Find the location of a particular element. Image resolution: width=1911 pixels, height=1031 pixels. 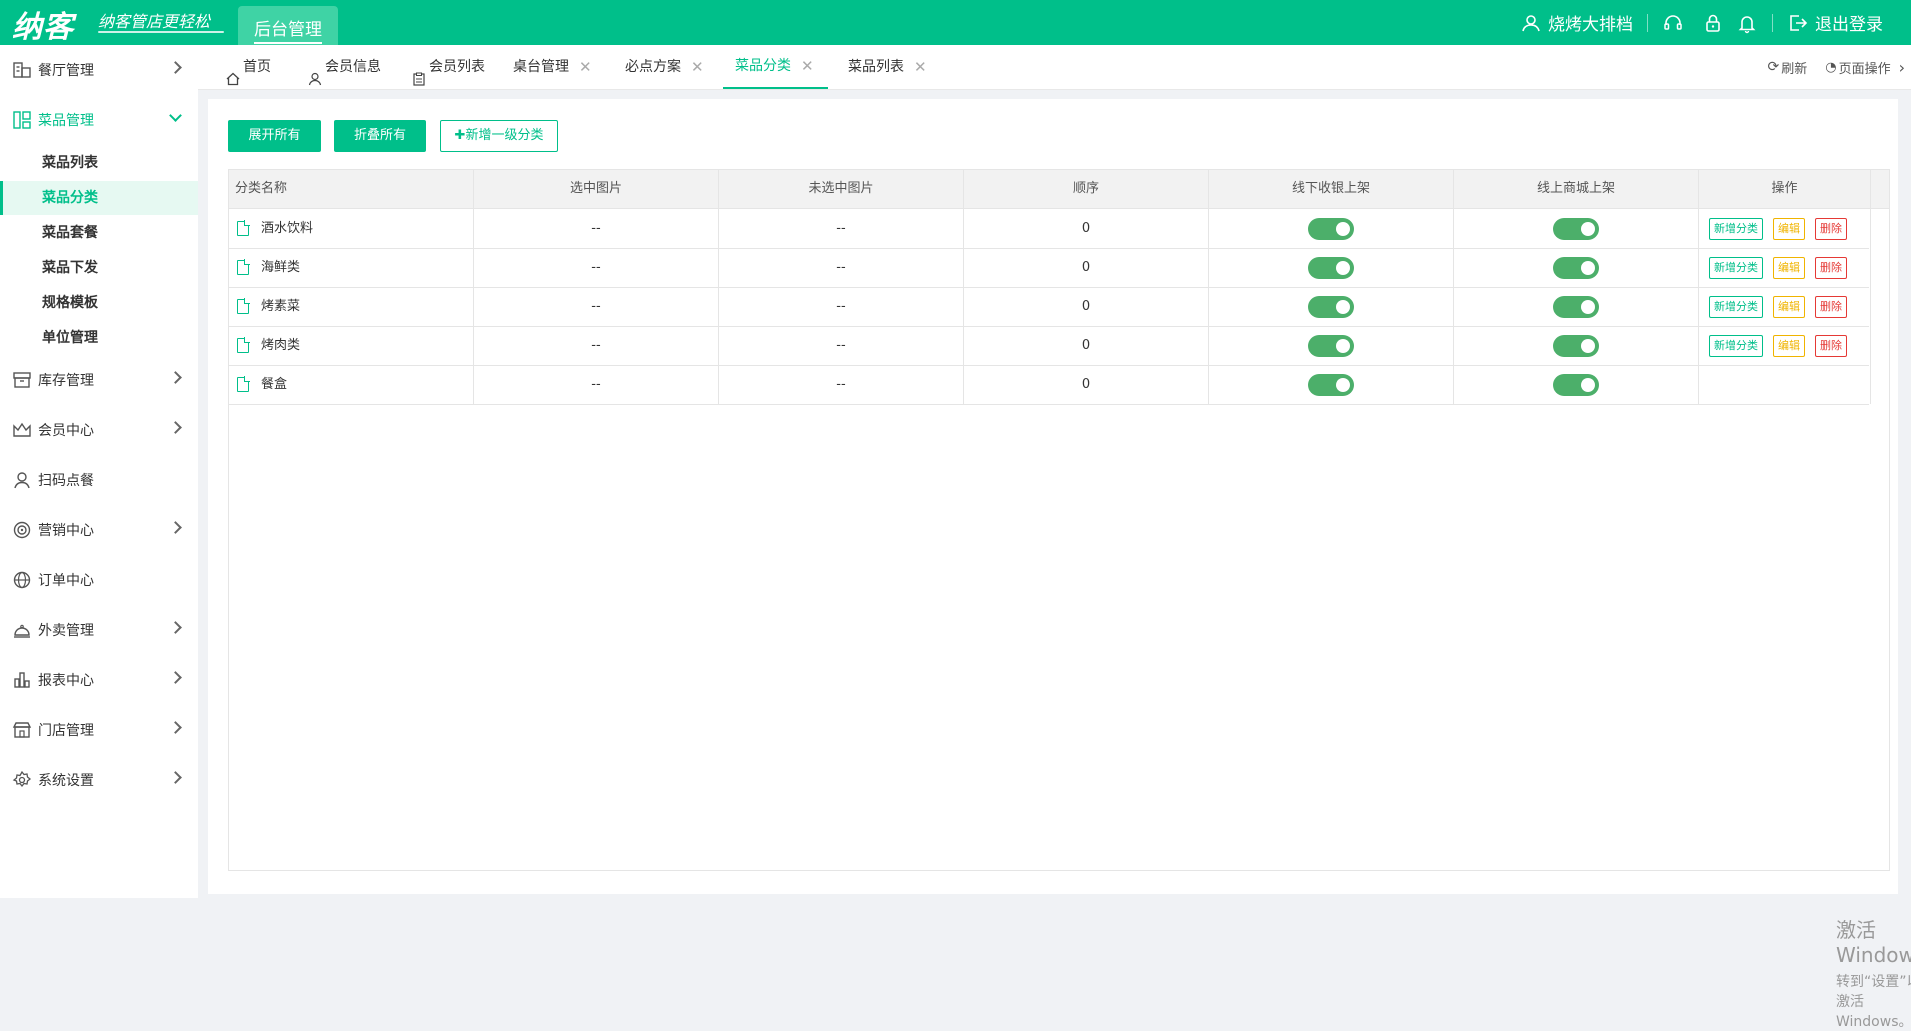

tab-label: 会员信息 is located at coordinates (353, 67).